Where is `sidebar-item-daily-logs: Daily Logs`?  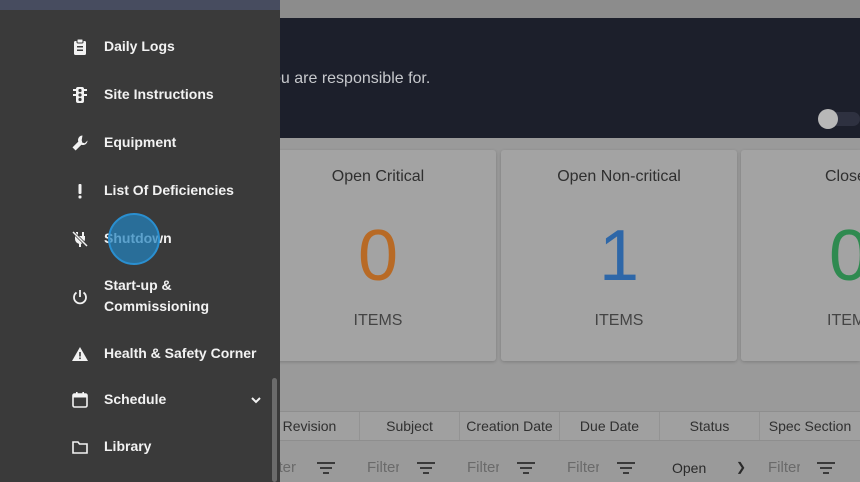 sidebar-item-daily-logs: Daily Logs is located at coordinates (140, 47).